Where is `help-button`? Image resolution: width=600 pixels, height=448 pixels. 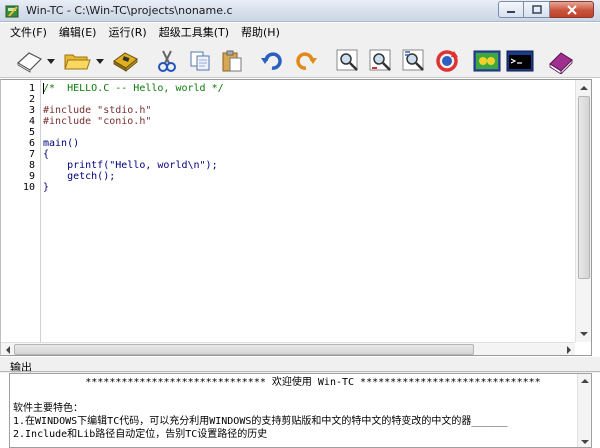 help-button is located at coordinates (561, 61).